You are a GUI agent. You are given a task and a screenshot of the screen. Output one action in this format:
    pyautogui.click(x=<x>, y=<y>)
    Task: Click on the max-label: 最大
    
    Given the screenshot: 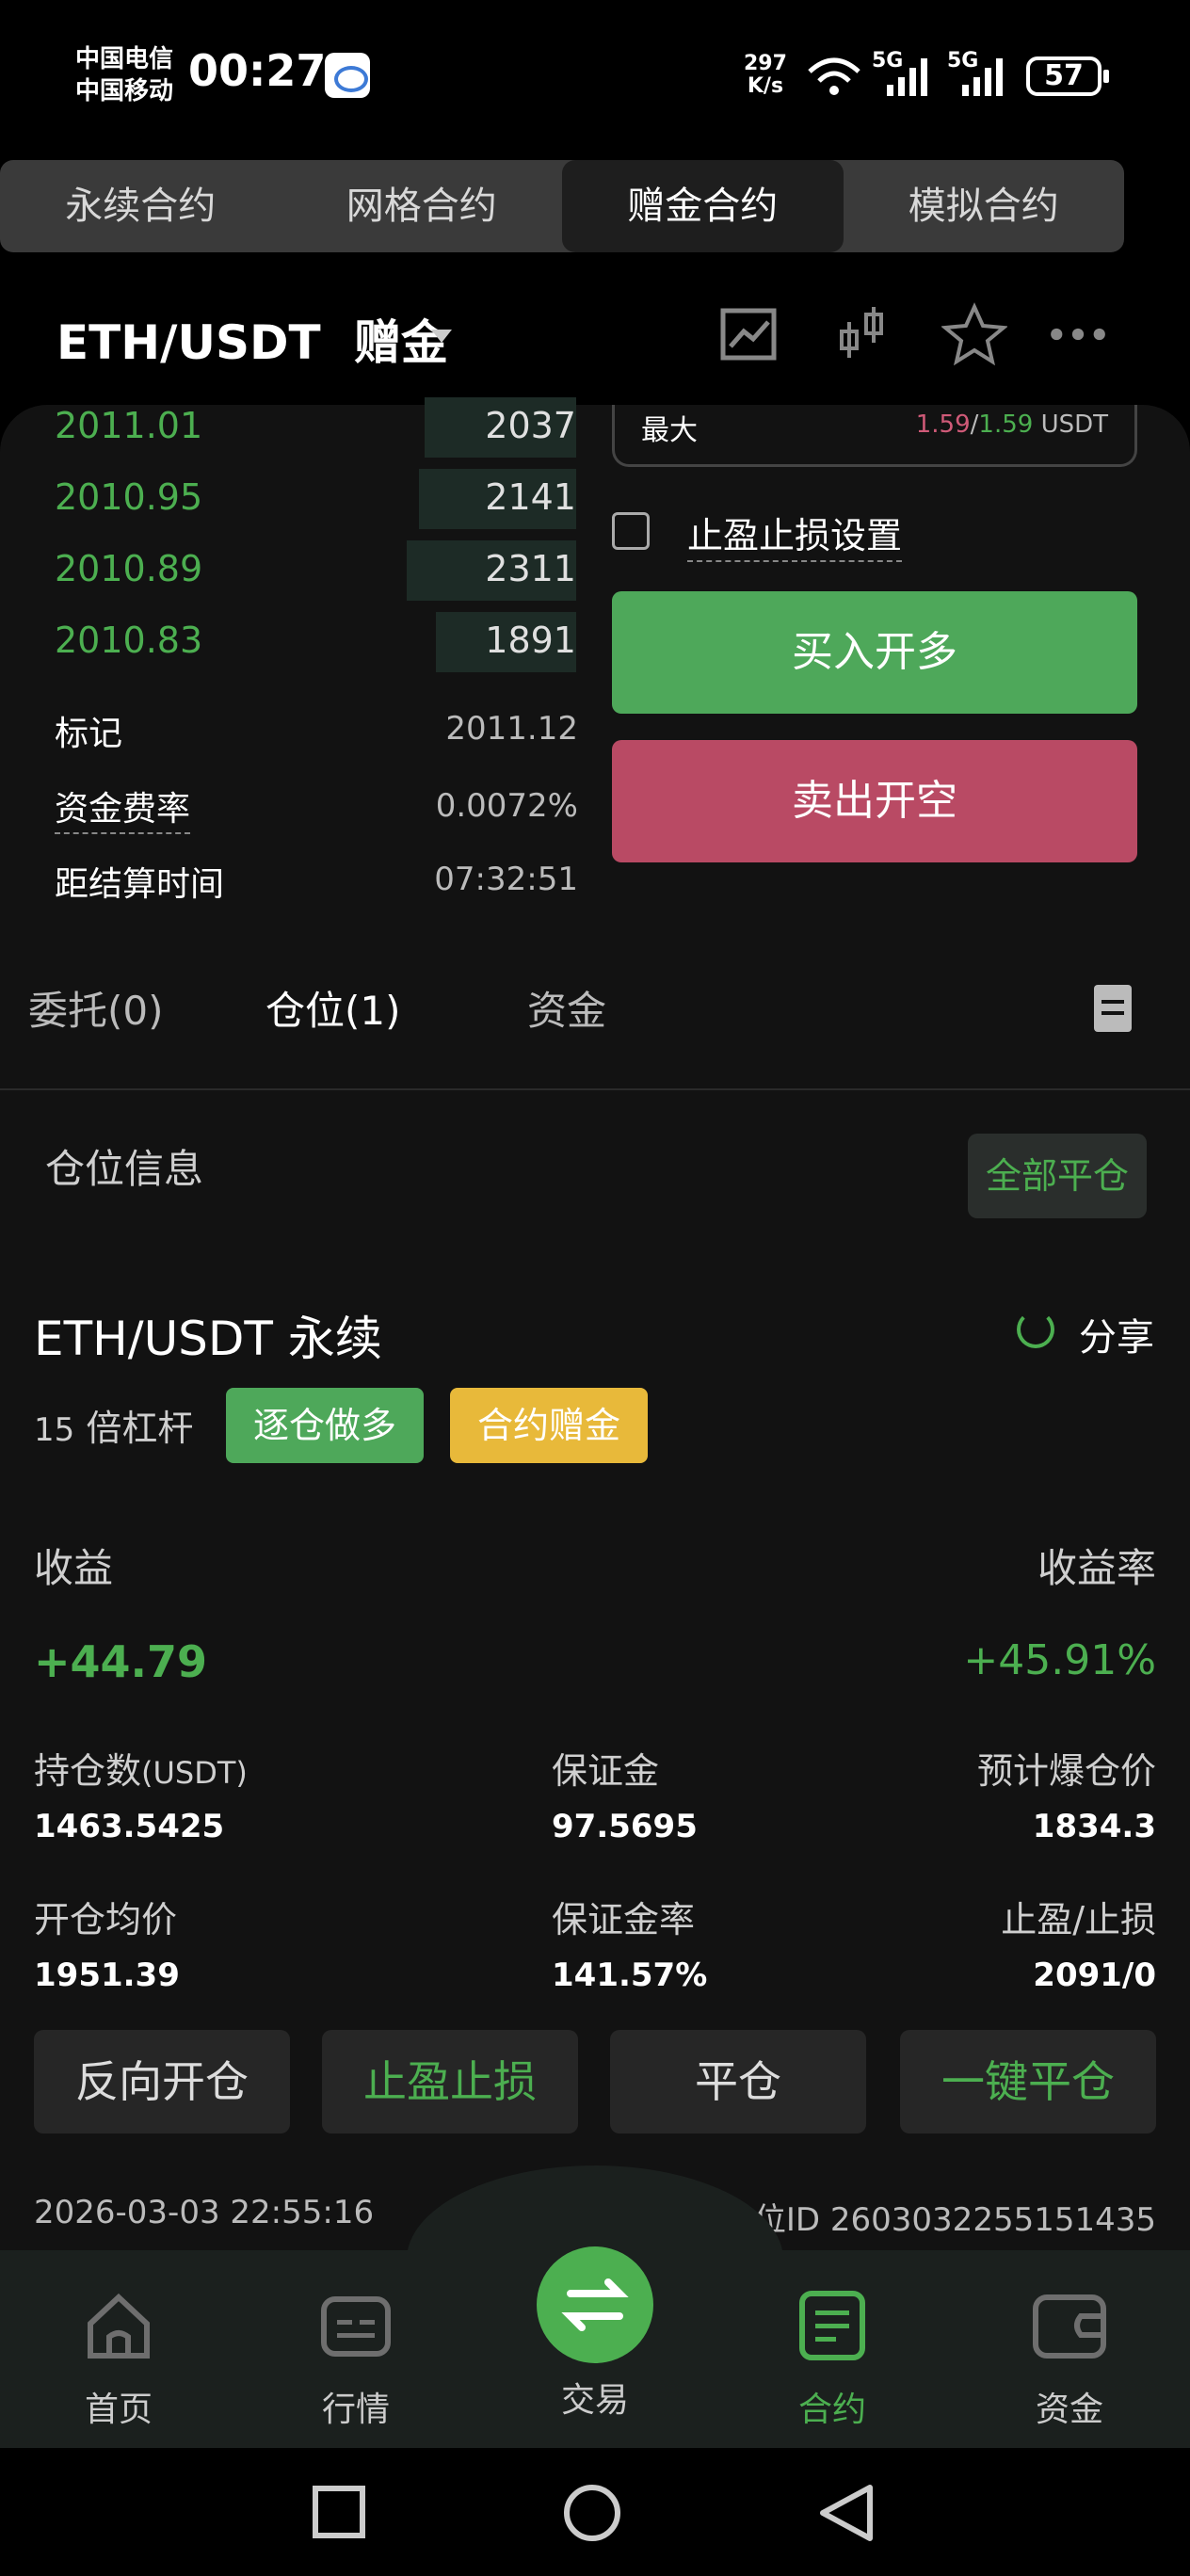 What is the action you would take?
    pyautogui.click(x=669, y=430)
    